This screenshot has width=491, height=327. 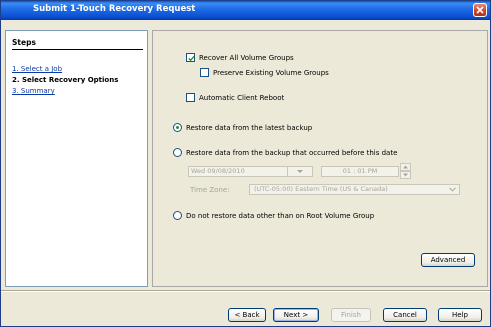 I want to click on step-summary-link: 3. Summary, so click(x=33, y=91).